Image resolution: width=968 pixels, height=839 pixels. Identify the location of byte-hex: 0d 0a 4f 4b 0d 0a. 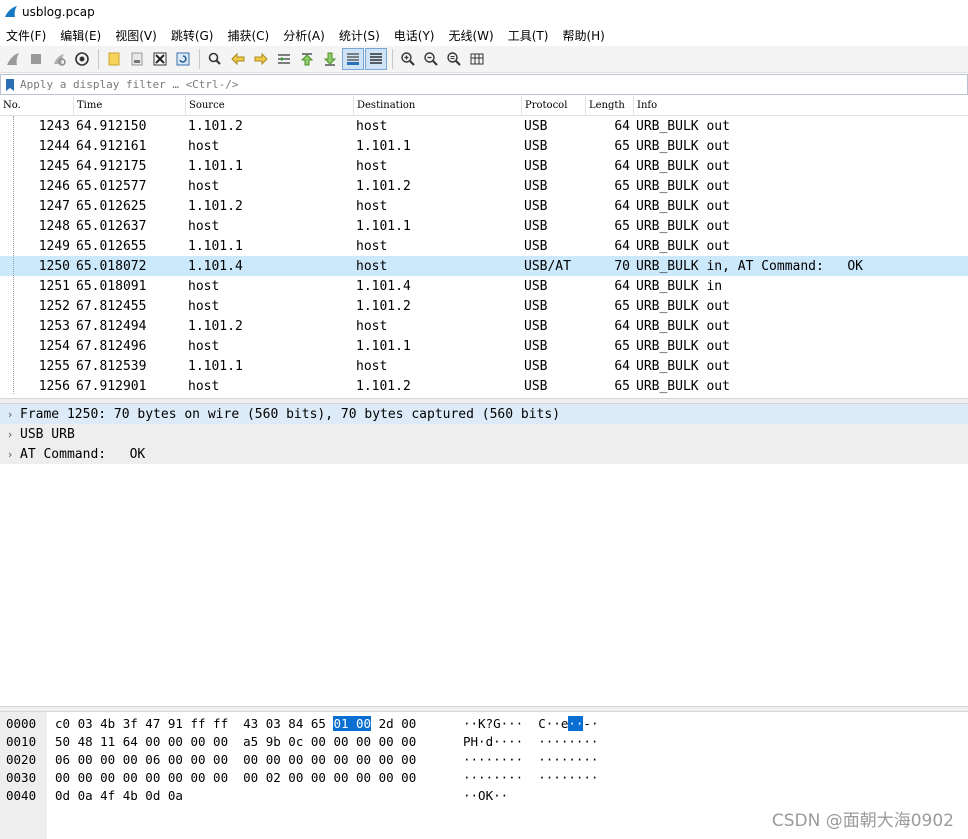
(251, 795).